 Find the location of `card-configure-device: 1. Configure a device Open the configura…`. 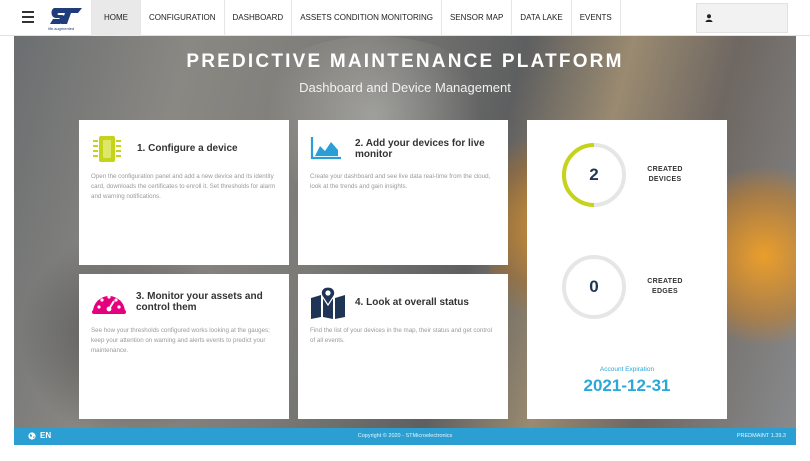

card-configure-device: 1. Configure a device Open the configura… is located at coordinates (184, 192).